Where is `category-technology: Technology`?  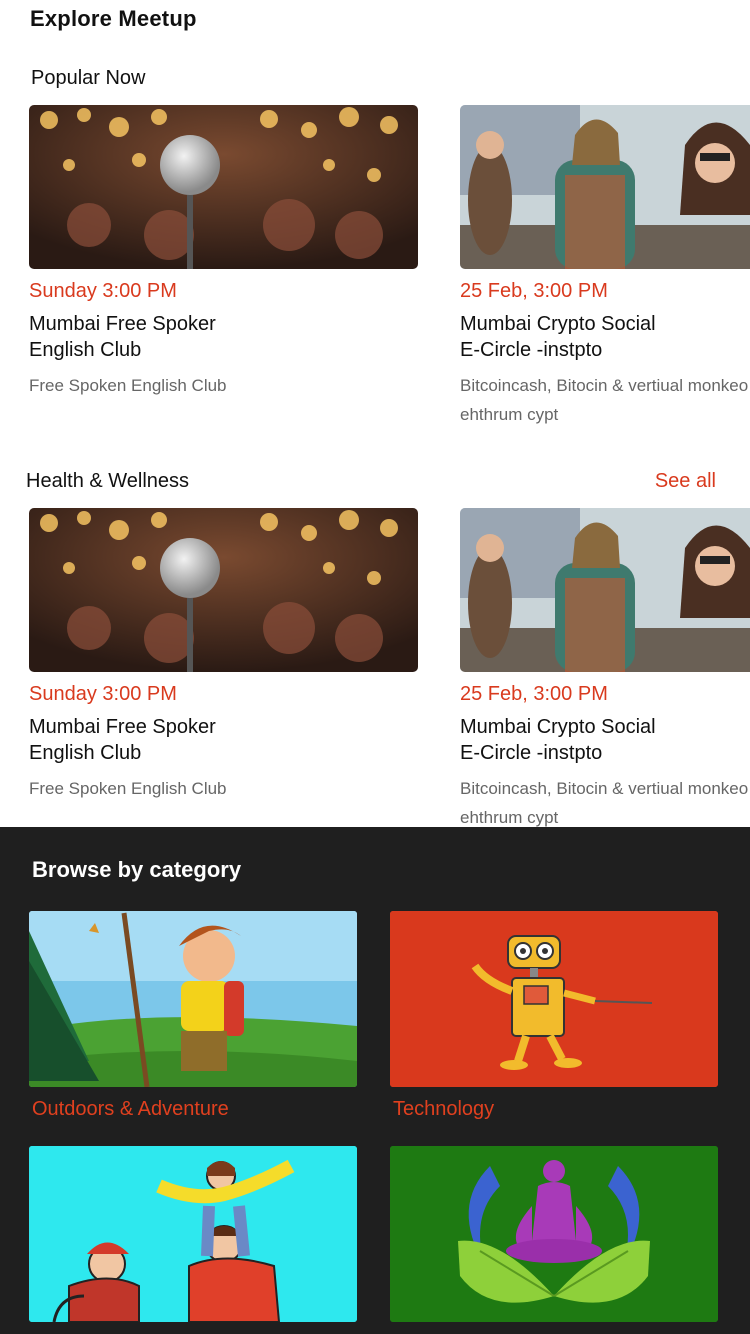
category-technology: Technology is located at coordinates (554, 1015).